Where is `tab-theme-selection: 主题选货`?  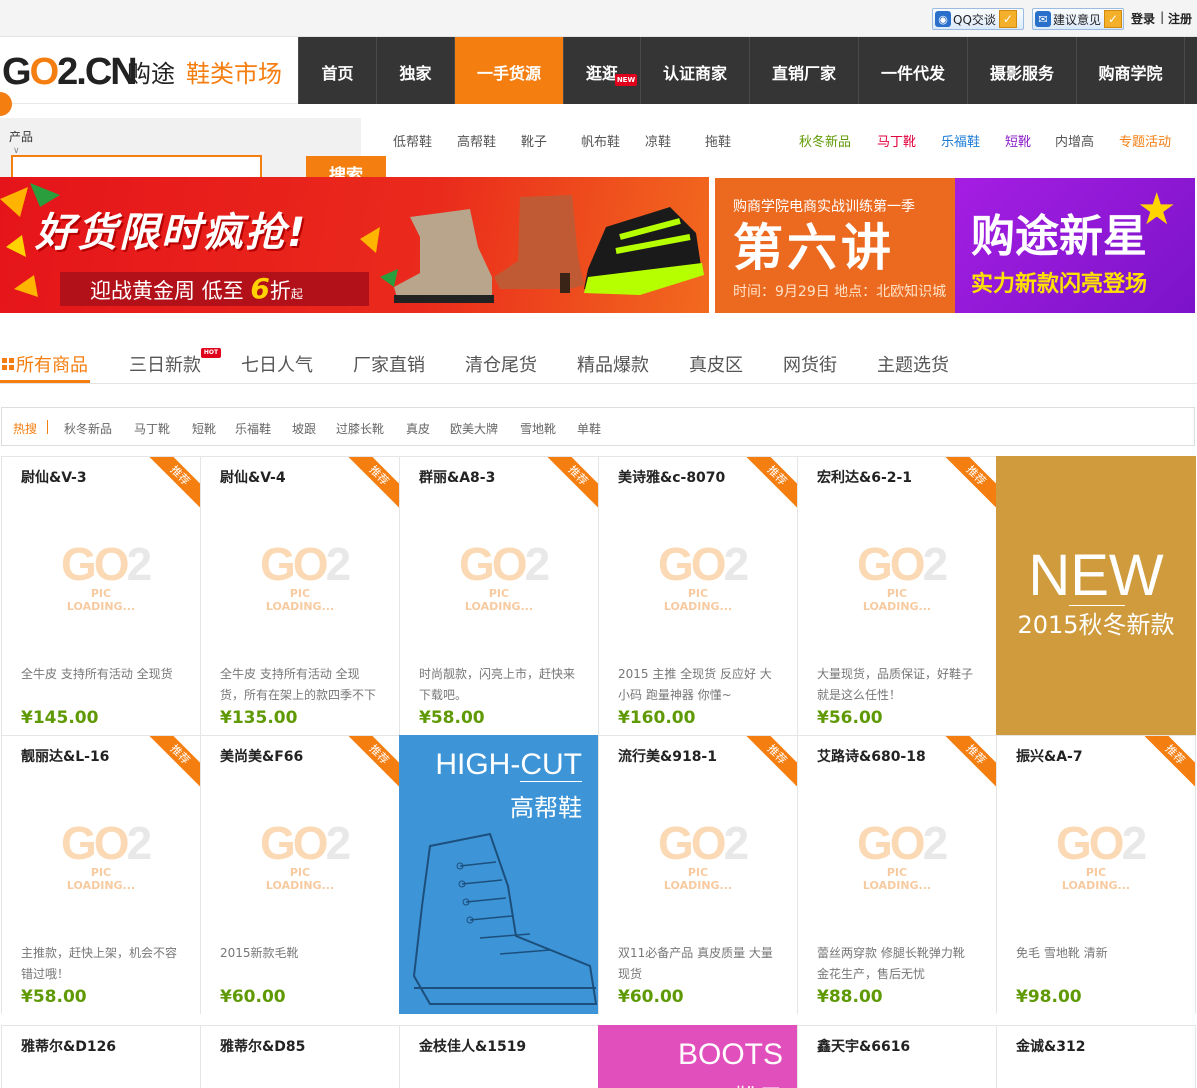
tab-theme-selection: 主题选货 is located at coordinates (913, 364).